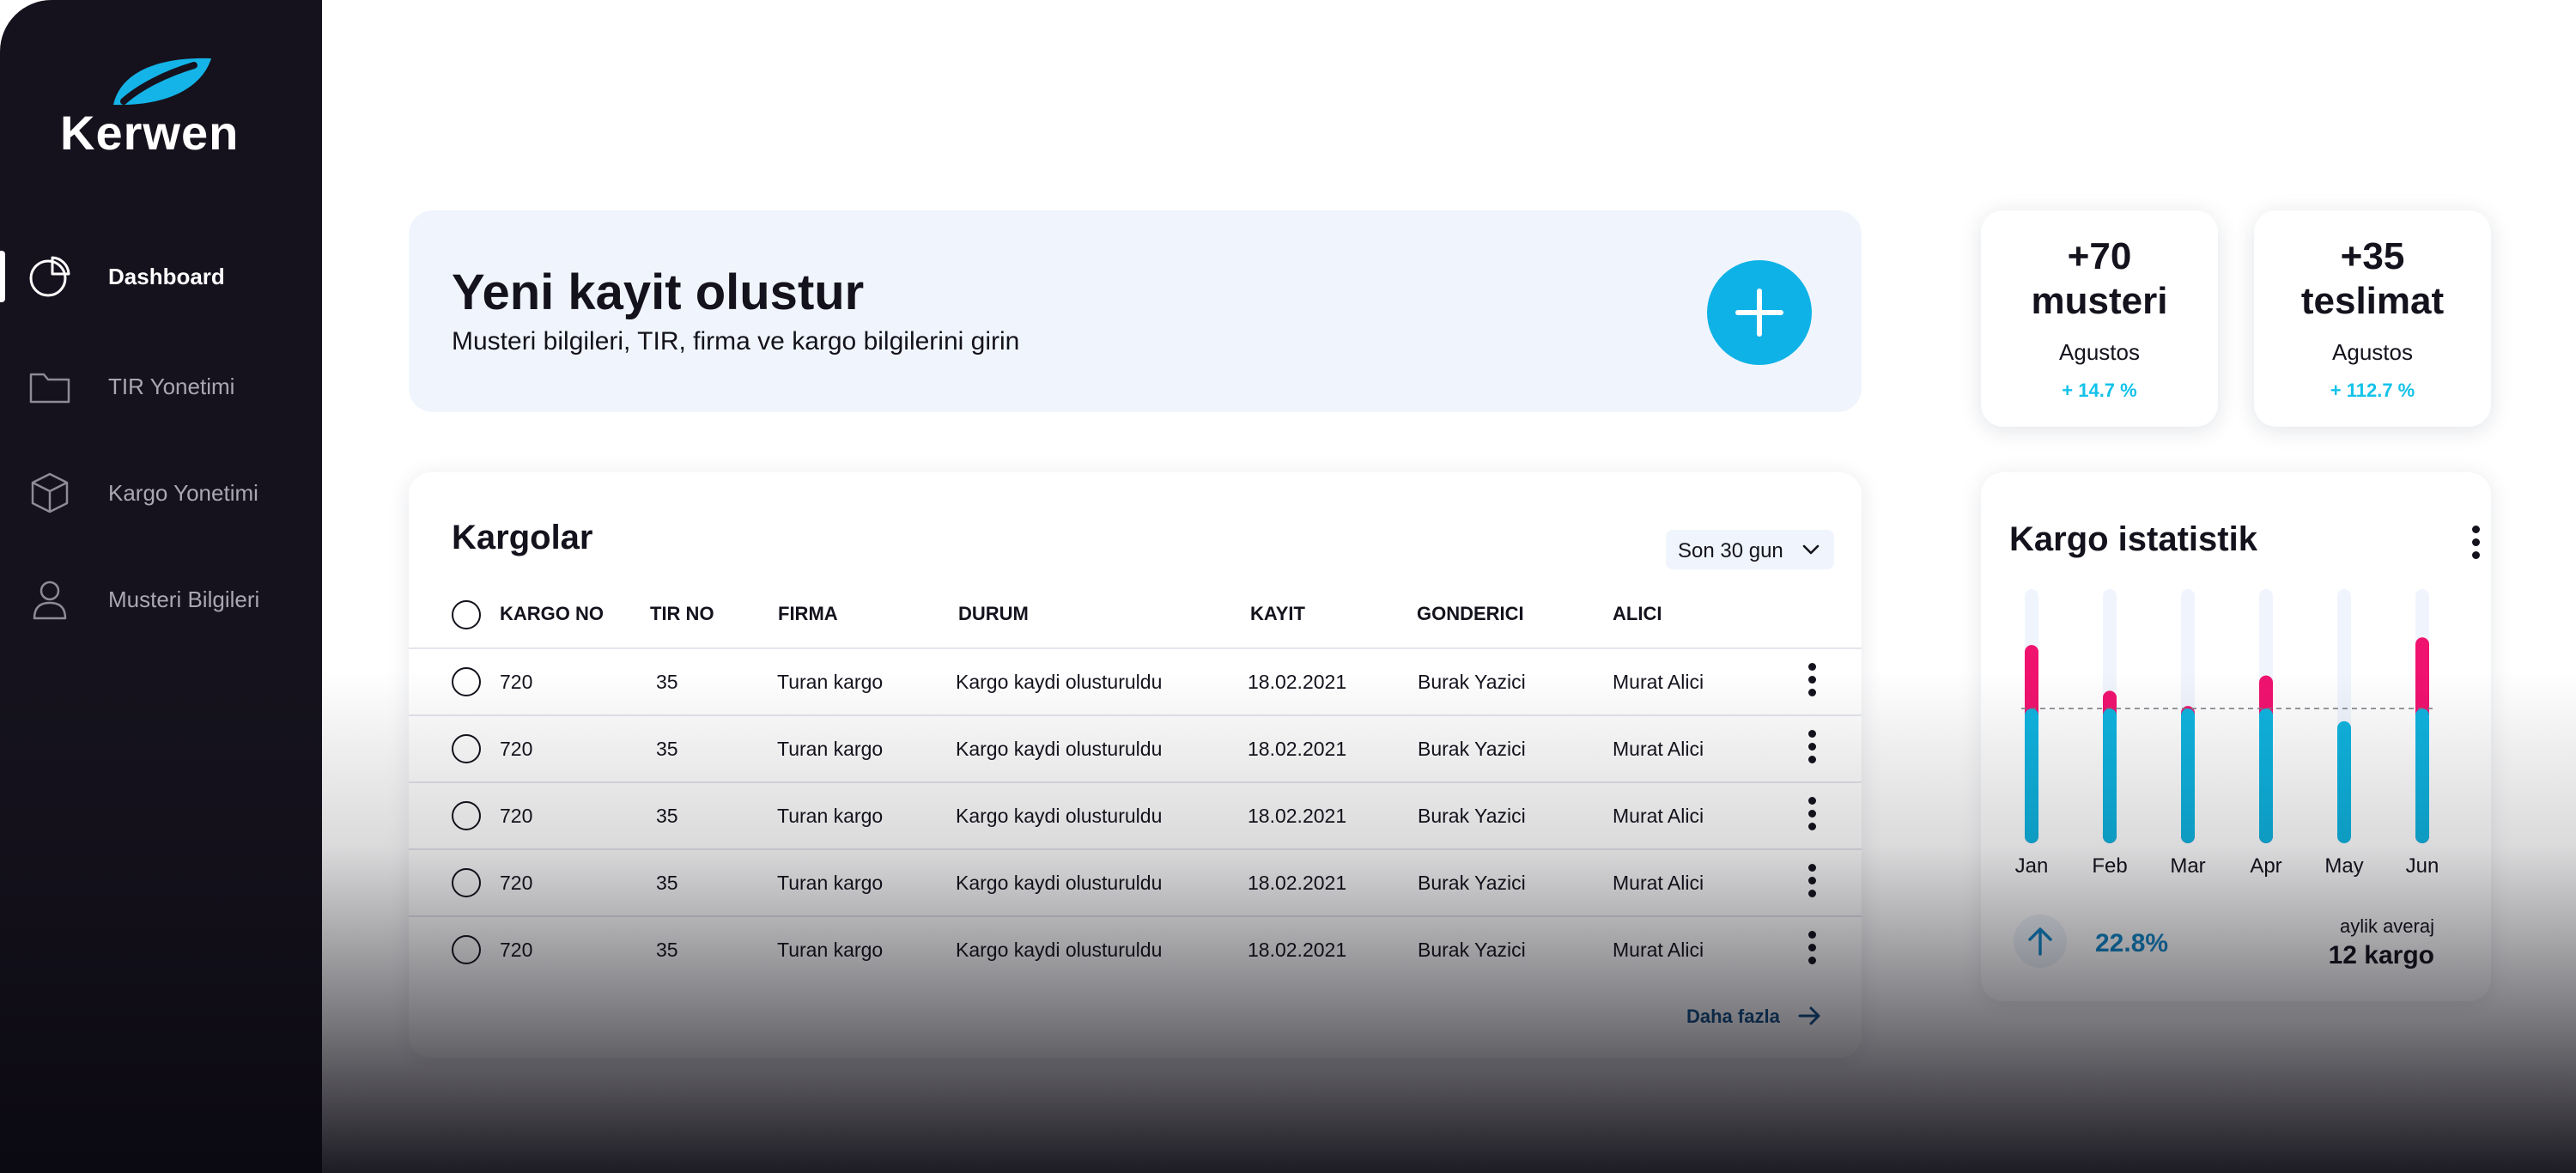 The height and width of the screenshot is (1173, 2576). What do you see at coordinates (2372, 301) in the screenshot?
I see `stat-label: teslimat` at bounding box center [2372, 301].